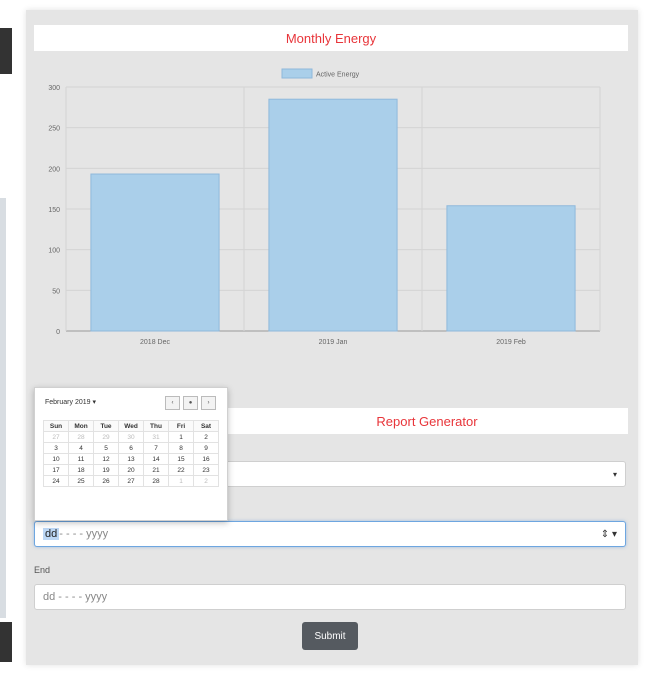 This screenshot has width=659, height=684. Describe the element at coordinates (106, 426) in the screenshot. I see `weekday-label: Tue` at that location.